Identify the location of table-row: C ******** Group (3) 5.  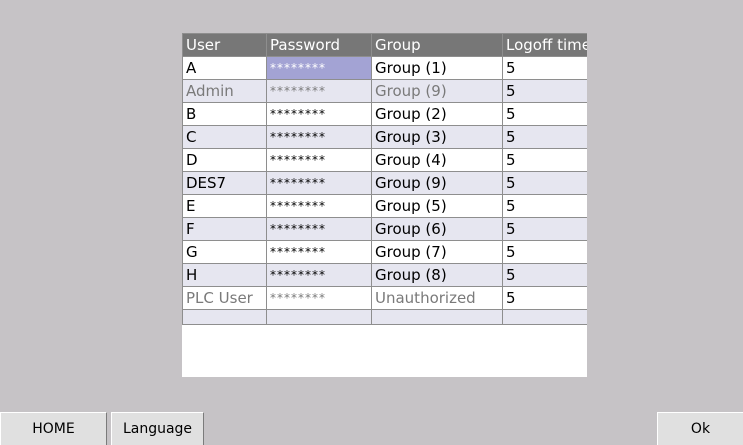
(384, 137).